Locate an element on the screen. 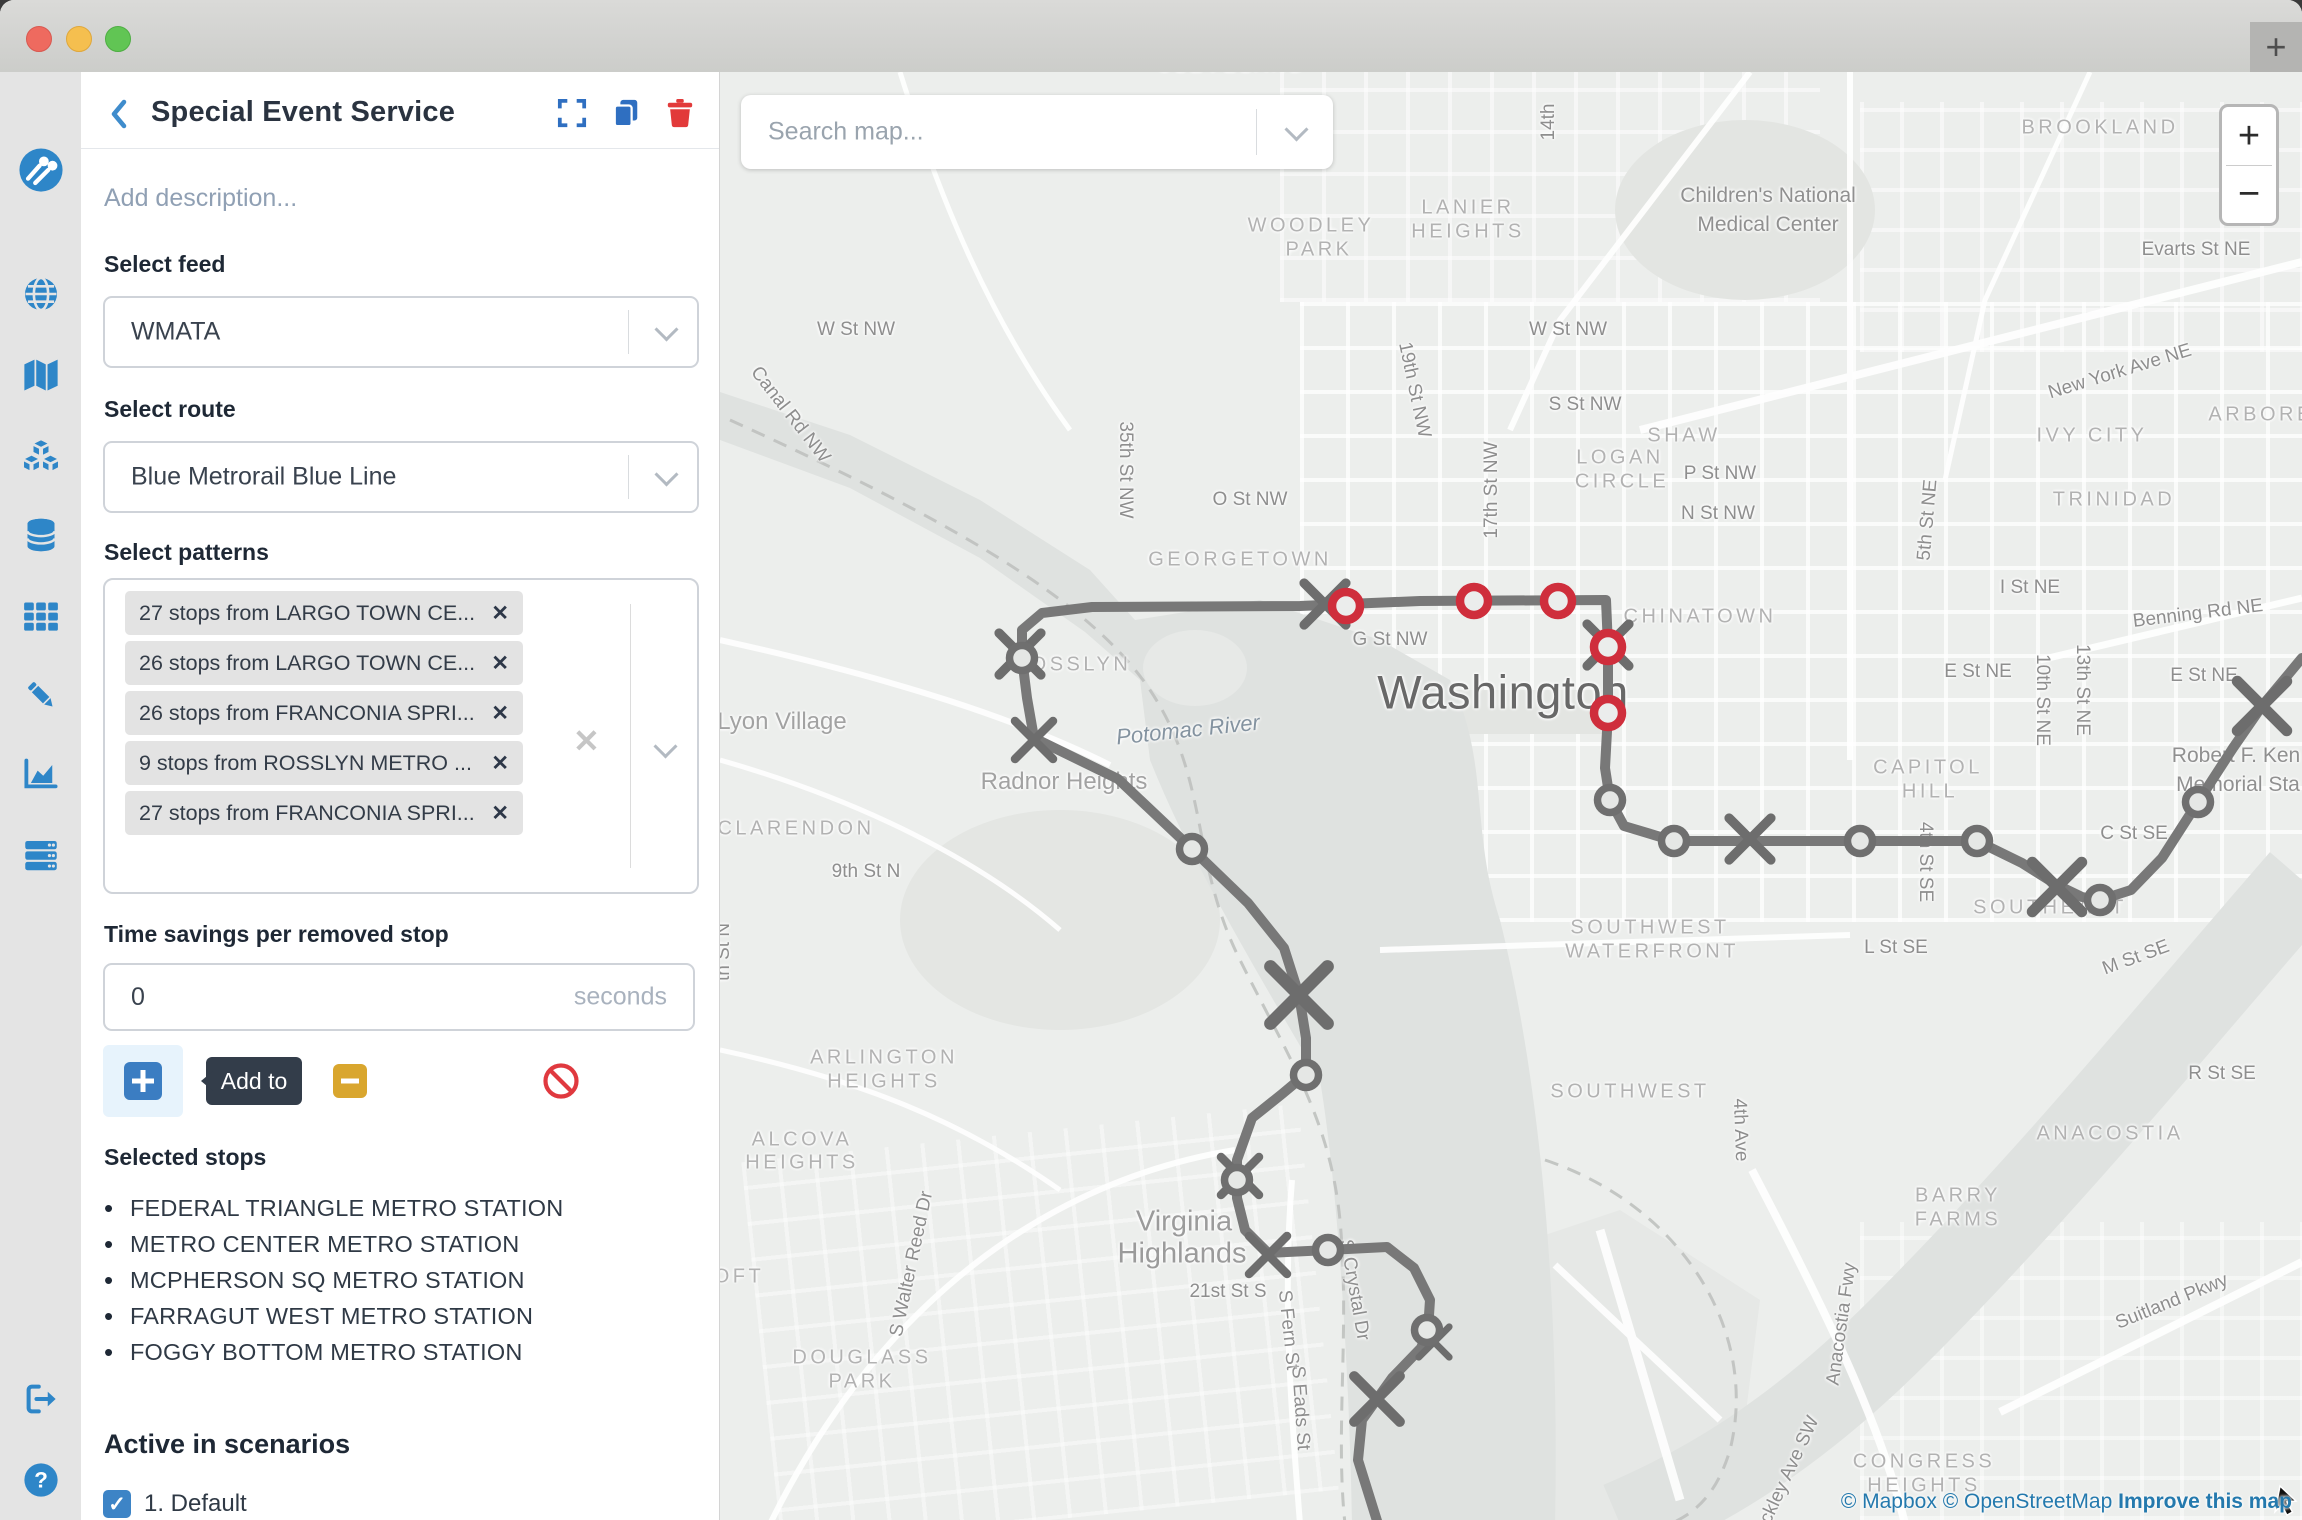 The width and height of the screenshot is (2302, 1520). trash-icon is located at coordinates (680, 113).